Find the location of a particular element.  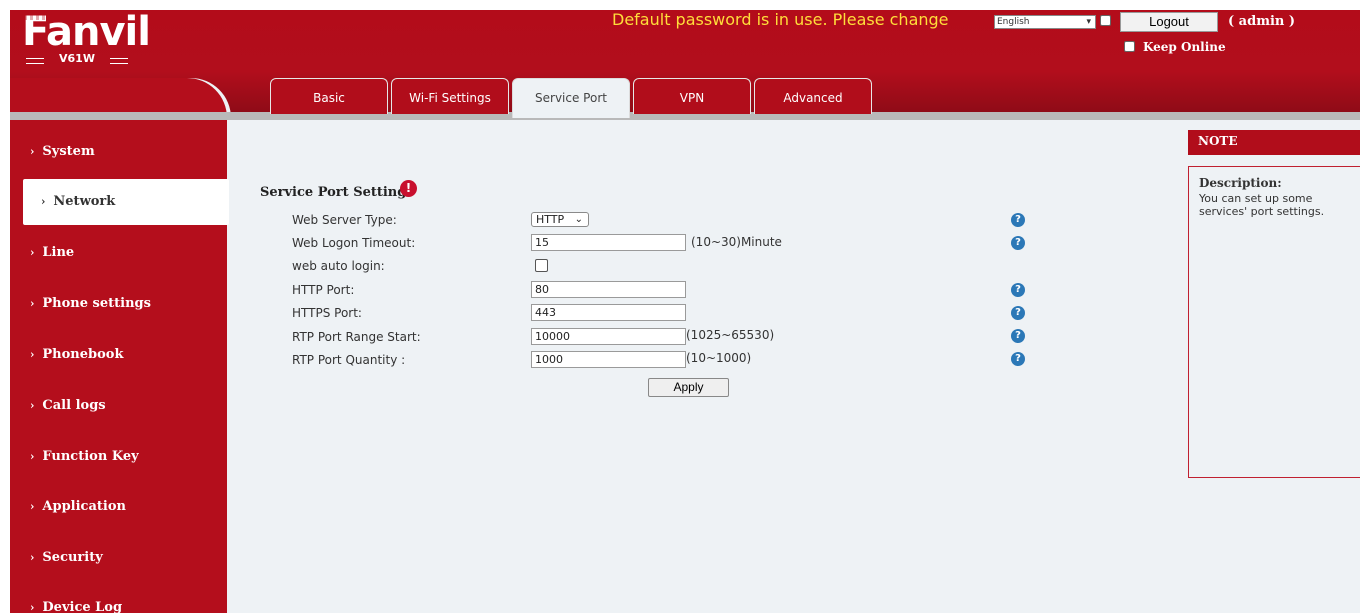

sidebar-item-label: Application is located at coordinates (84, 506).